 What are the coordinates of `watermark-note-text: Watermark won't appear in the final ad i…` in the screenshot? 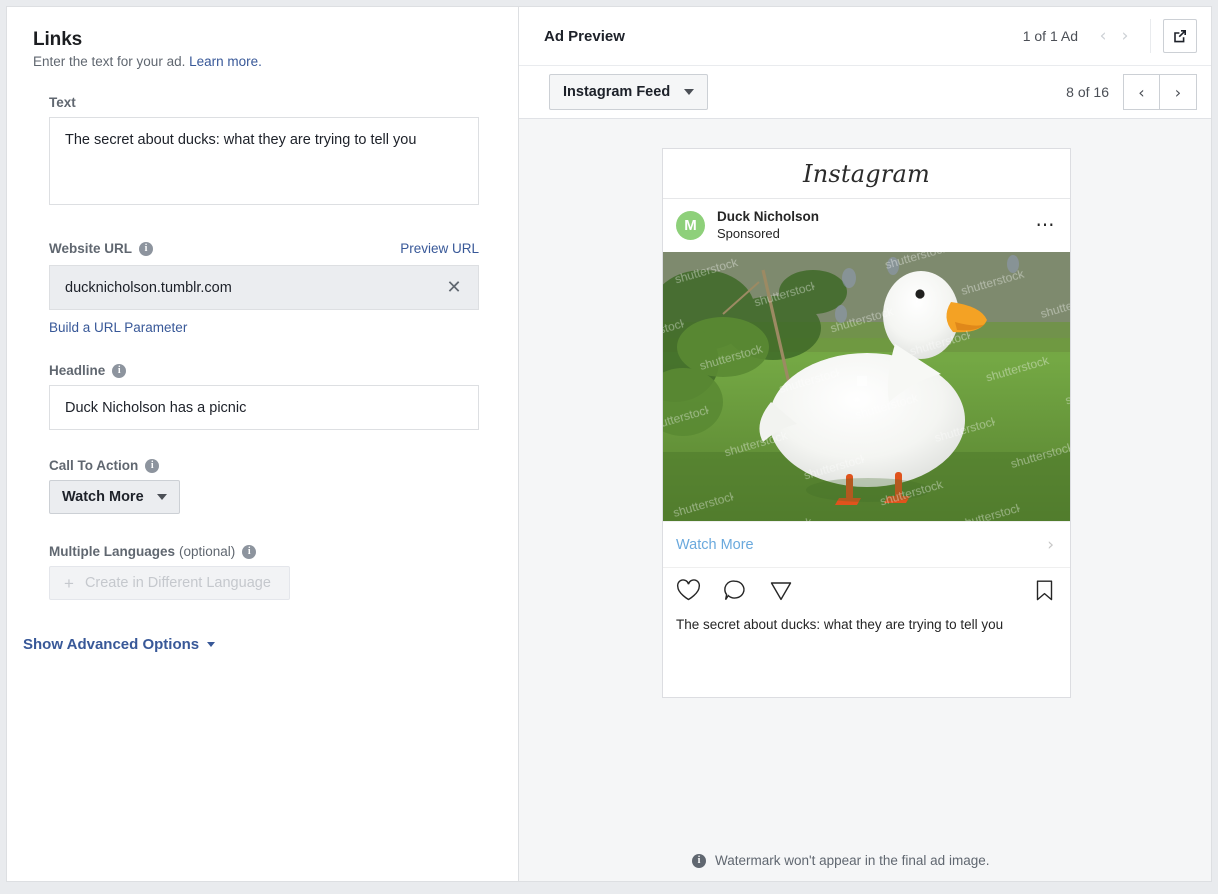 It's located at (852, 860).